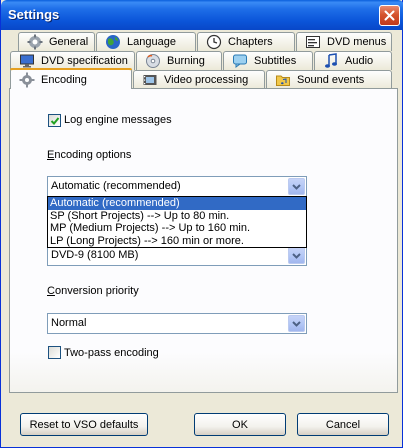 This screenshot has width=403, height=448. I want to click on encoding-options-value: Automatic (recommended), so click(116, 186).